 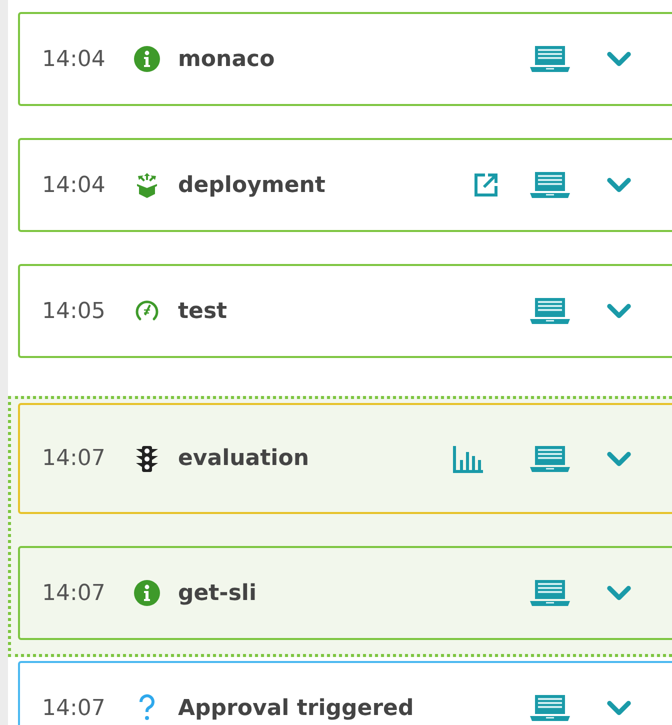 What do you see at coordinates (147, 185) in the screenshot?
I see `package-icon` at bounding box center [147, 185].